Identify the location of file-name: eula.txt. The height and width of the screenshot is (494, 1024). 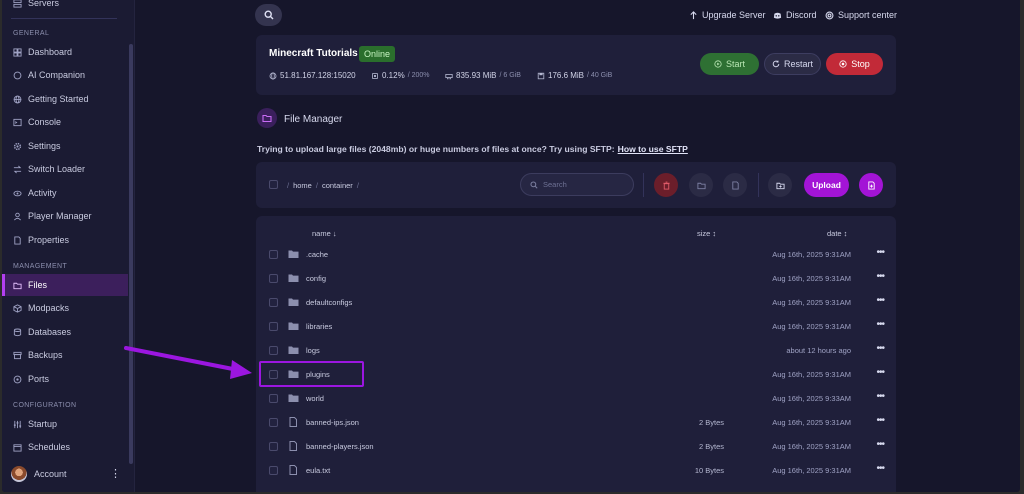
(318, 470).